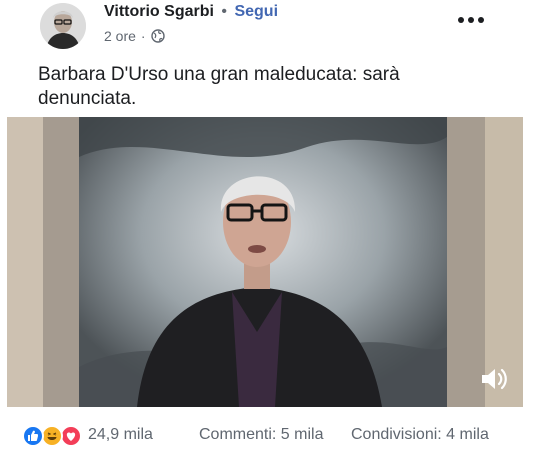 The image size is (533, 456). I want to click on reaction-count: 24,9 mila, so click(120, 435).